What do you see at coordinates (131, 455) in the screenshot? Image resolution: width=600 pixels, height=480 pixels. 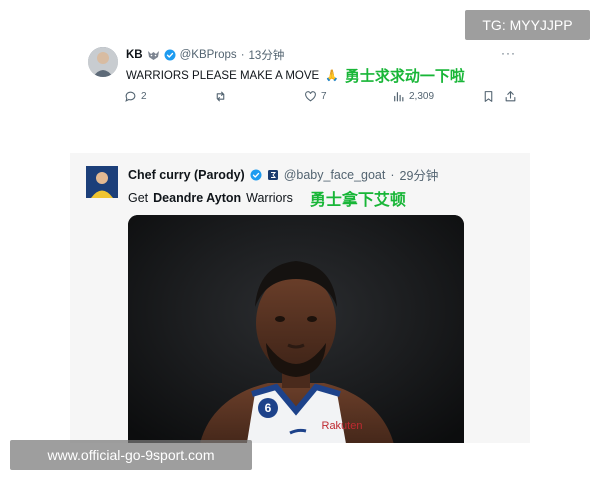 I see `url-watermark: www.official-go-9sport.com` at bounding box center [131, 455].